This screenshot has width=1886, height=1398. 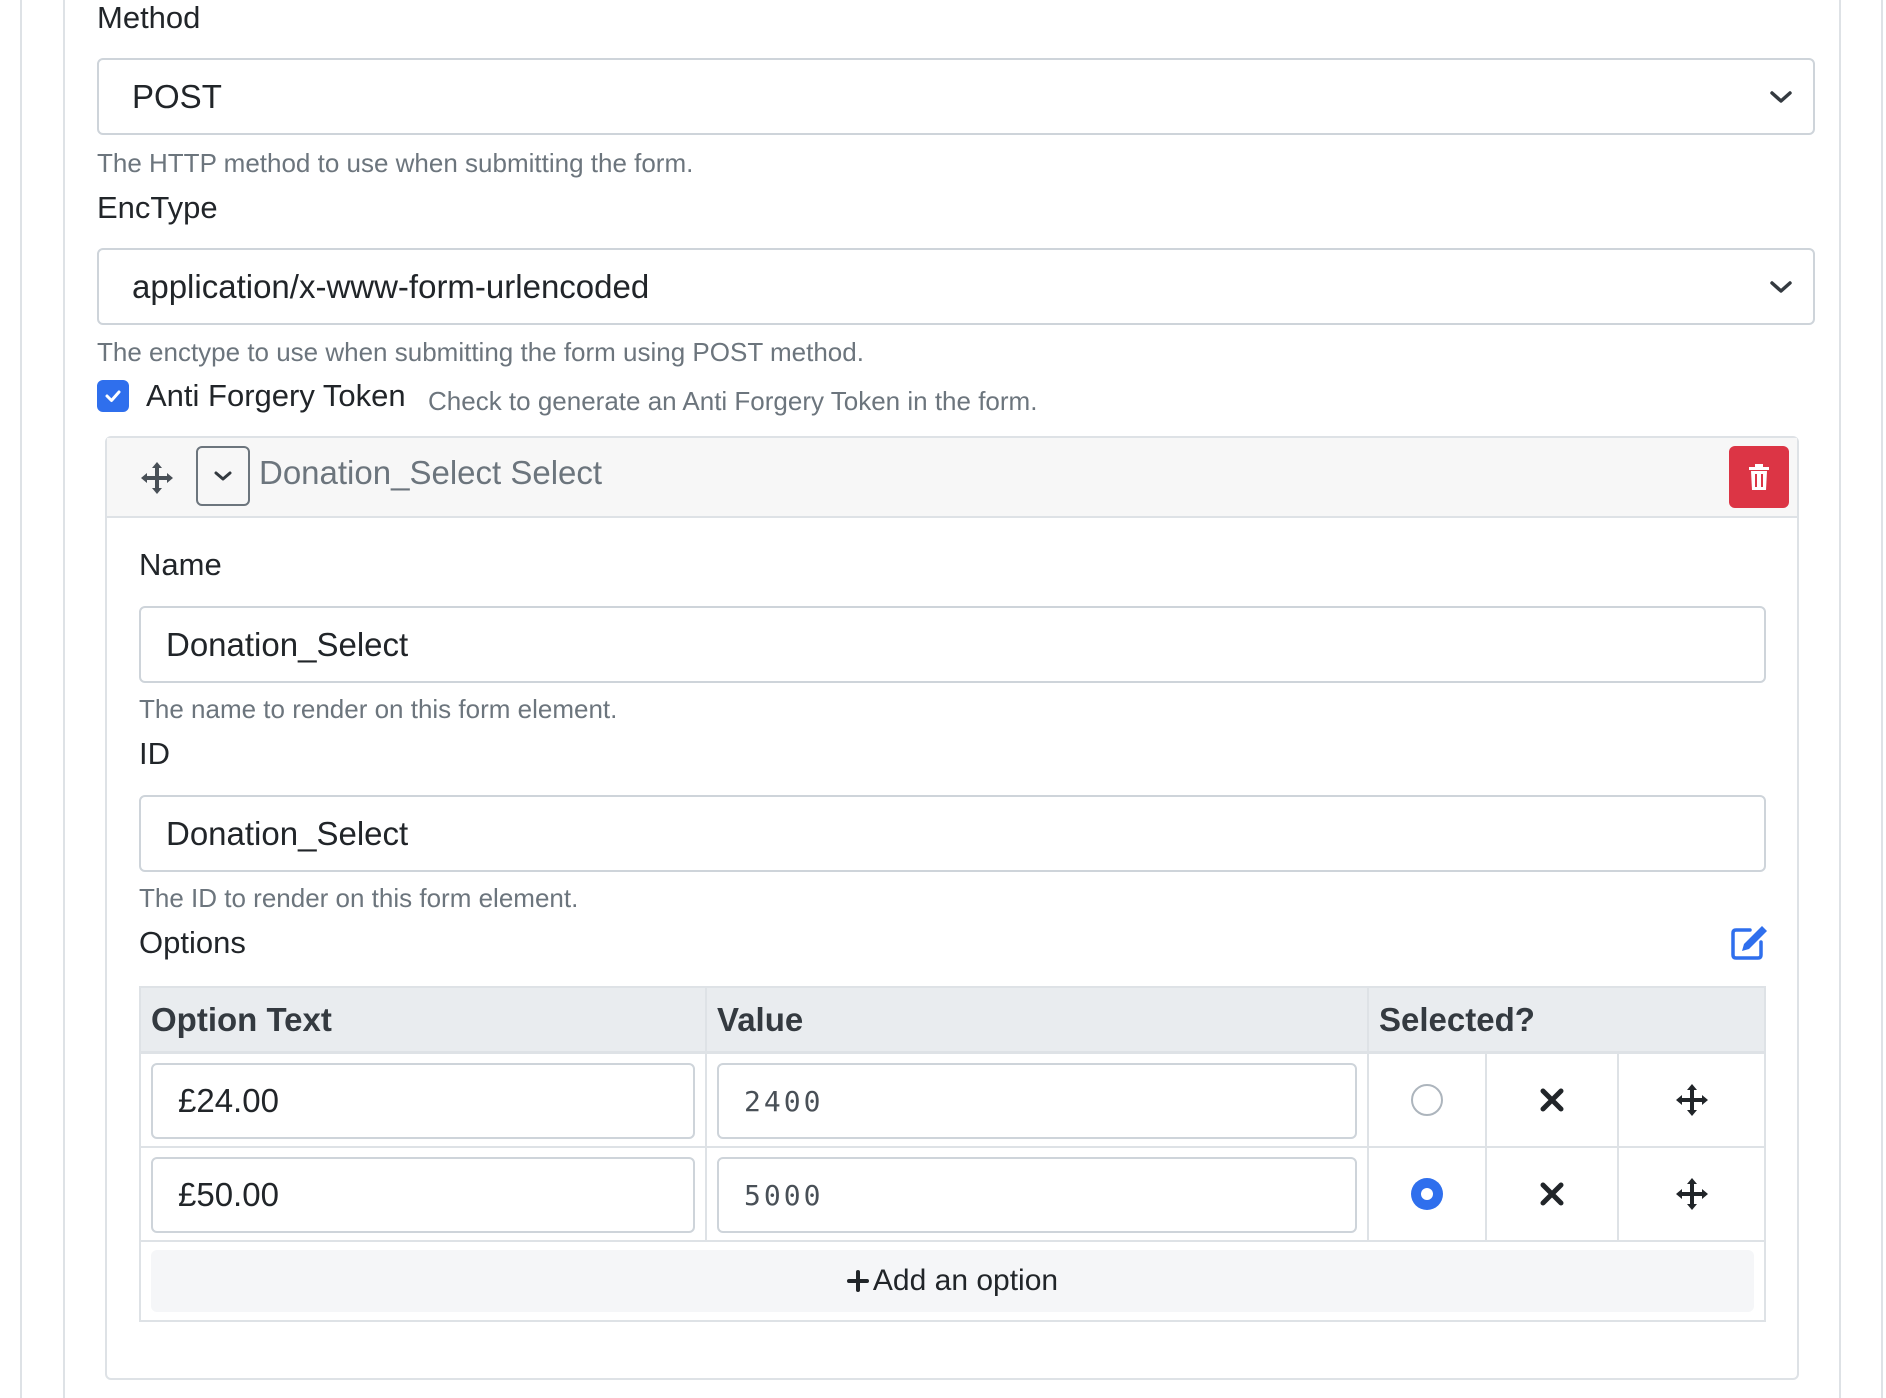 What do you see at coordinates (391, 286) in the screenshot?
I see `enctype-value: application/x-www-form-urlencoded` at bounding box center [391, 286].